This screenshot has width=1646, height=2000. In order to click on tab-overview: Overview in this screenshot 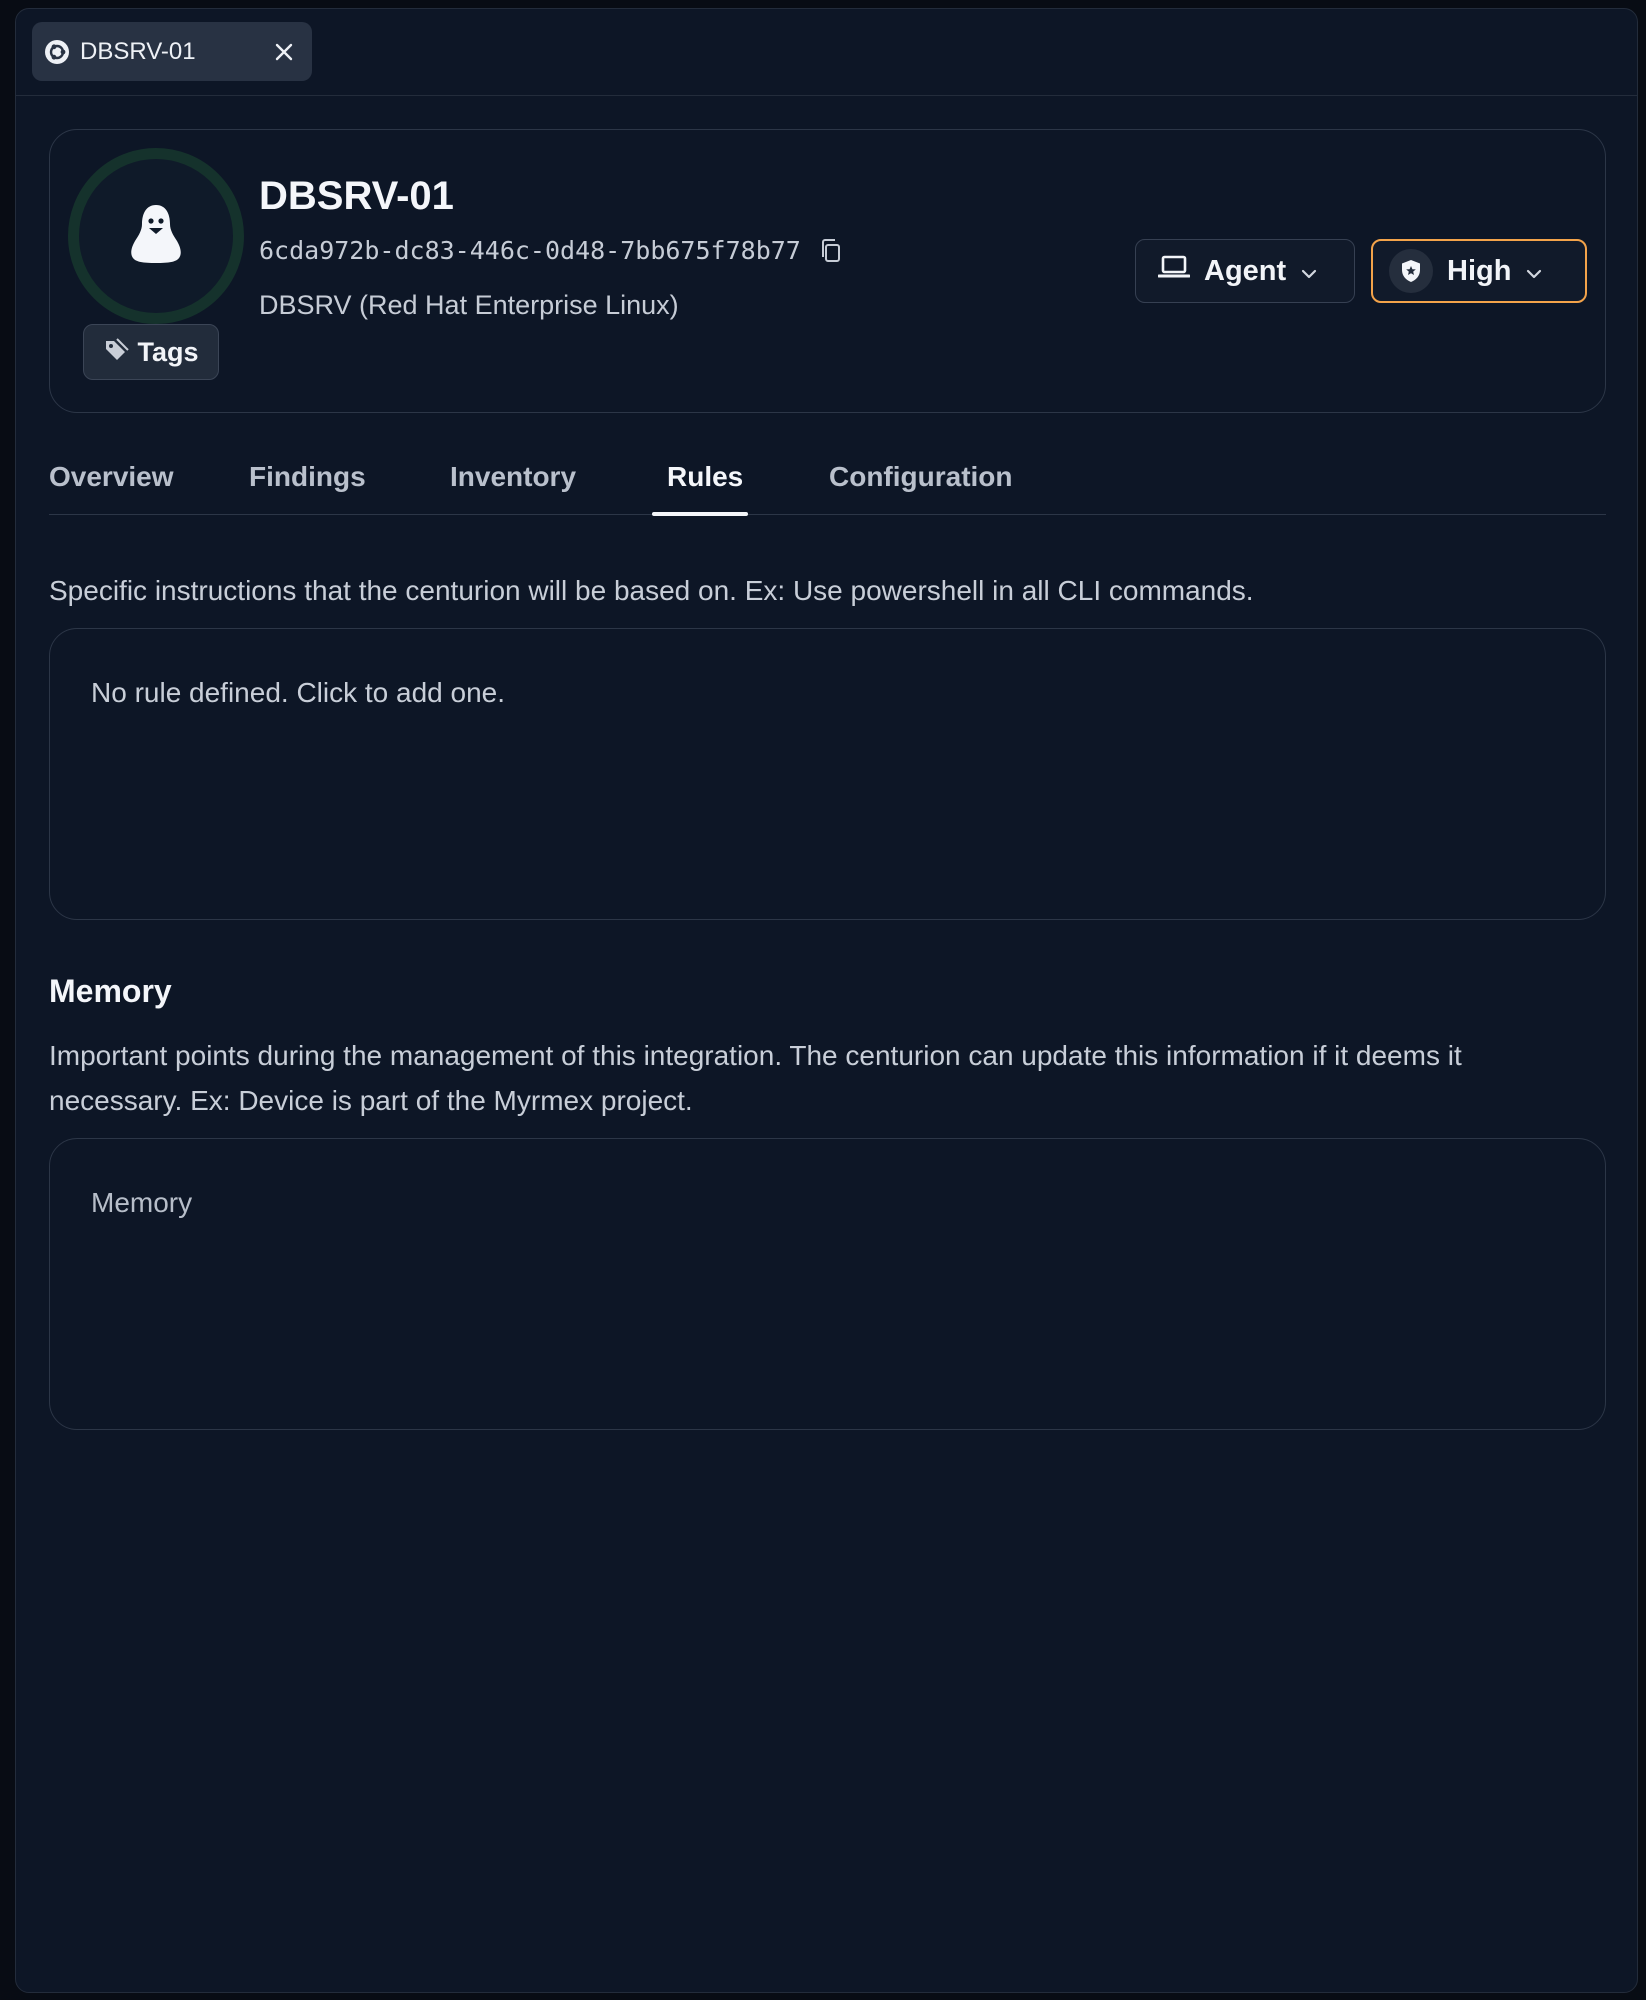, I will do `click(111, 477)`.